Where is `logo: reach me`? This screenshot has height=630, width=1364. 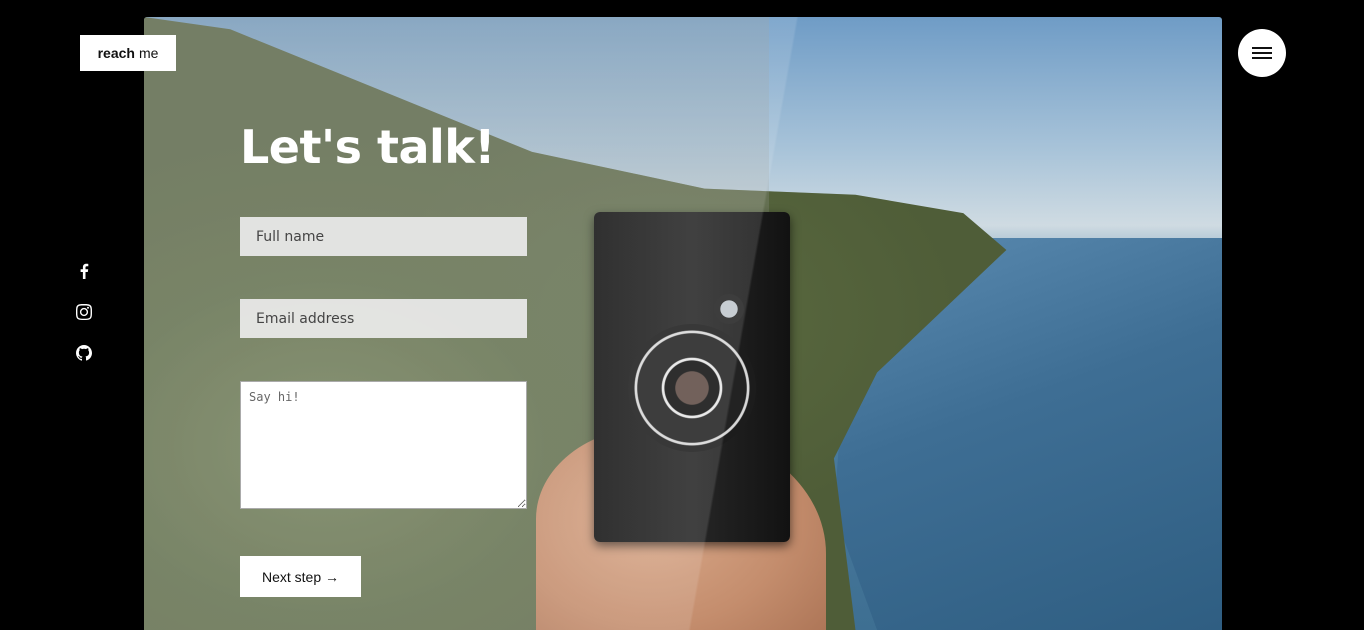 logo: reach me is located at coordinates (128, 53).